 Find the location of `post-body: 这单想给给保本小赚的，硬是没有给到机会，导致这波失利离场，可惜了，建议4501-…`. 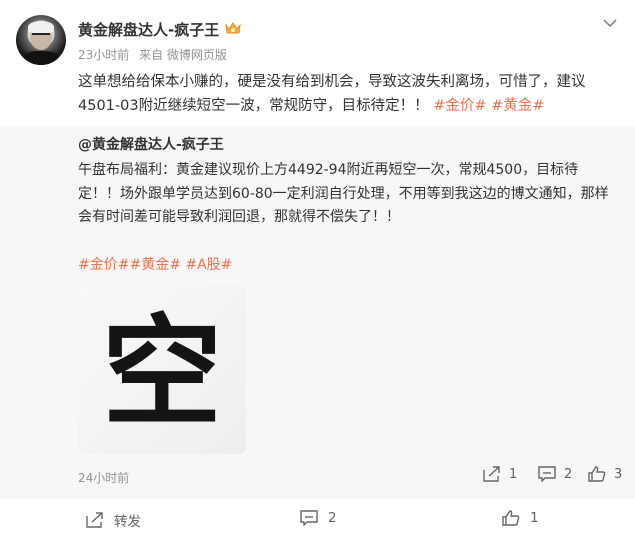

post-body: 这单想给给保本小赚的，硬是没有给到机会，导致这波失利离场，可惜了，建议4501-… is located at coordinates (345, 94).